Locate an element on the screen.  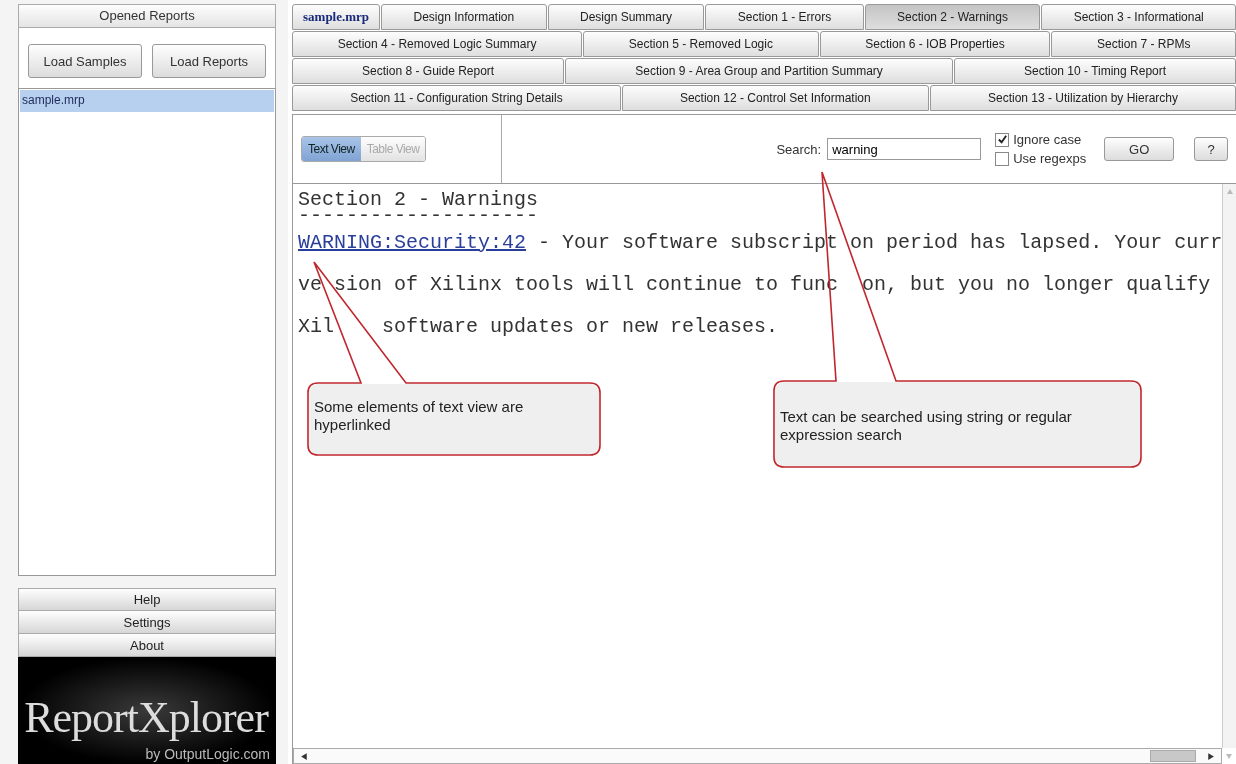
callout-text: Text can be searched using string or regular expression search is located at coordinates (926, 426).